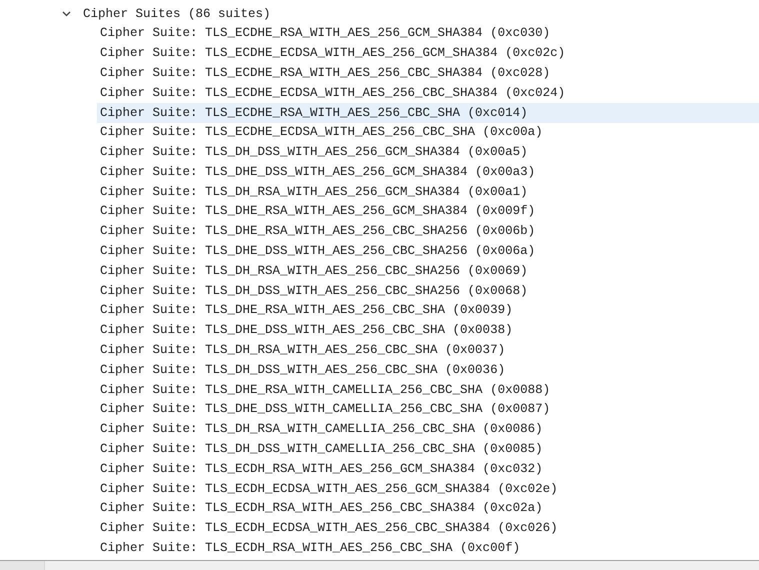 This screenshot has width=759, height=570. Describe the element at coordinates (428, 112) in the screenshot. I see `tree-item: Cipher Suite: TLS_ECDHE_RSA_WITH_AES_256_CBC_SHA (0xc014)` at that location.